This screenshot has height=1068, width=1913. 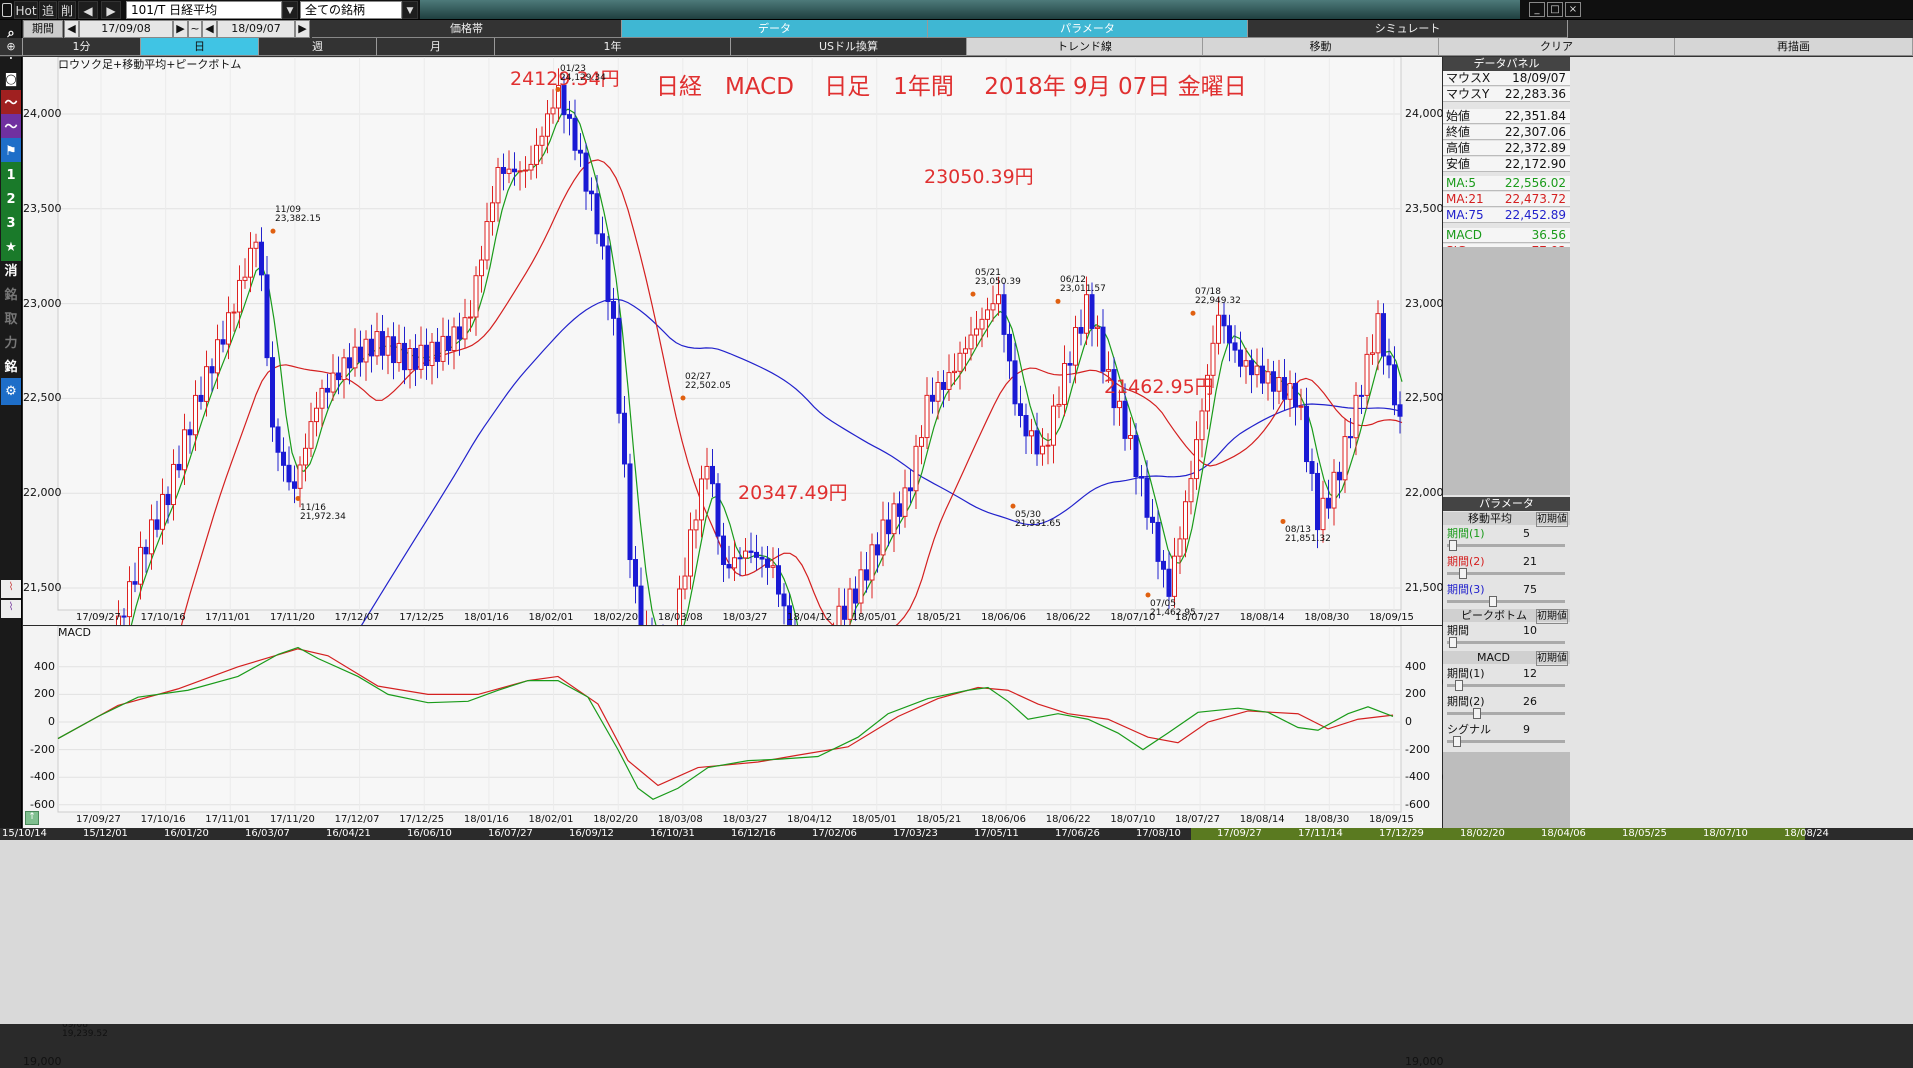 What do you see at coordinates (1526, 533) in the screenshot?
I see `ma-p1-value: 5` at bounding box center [1526, 533].